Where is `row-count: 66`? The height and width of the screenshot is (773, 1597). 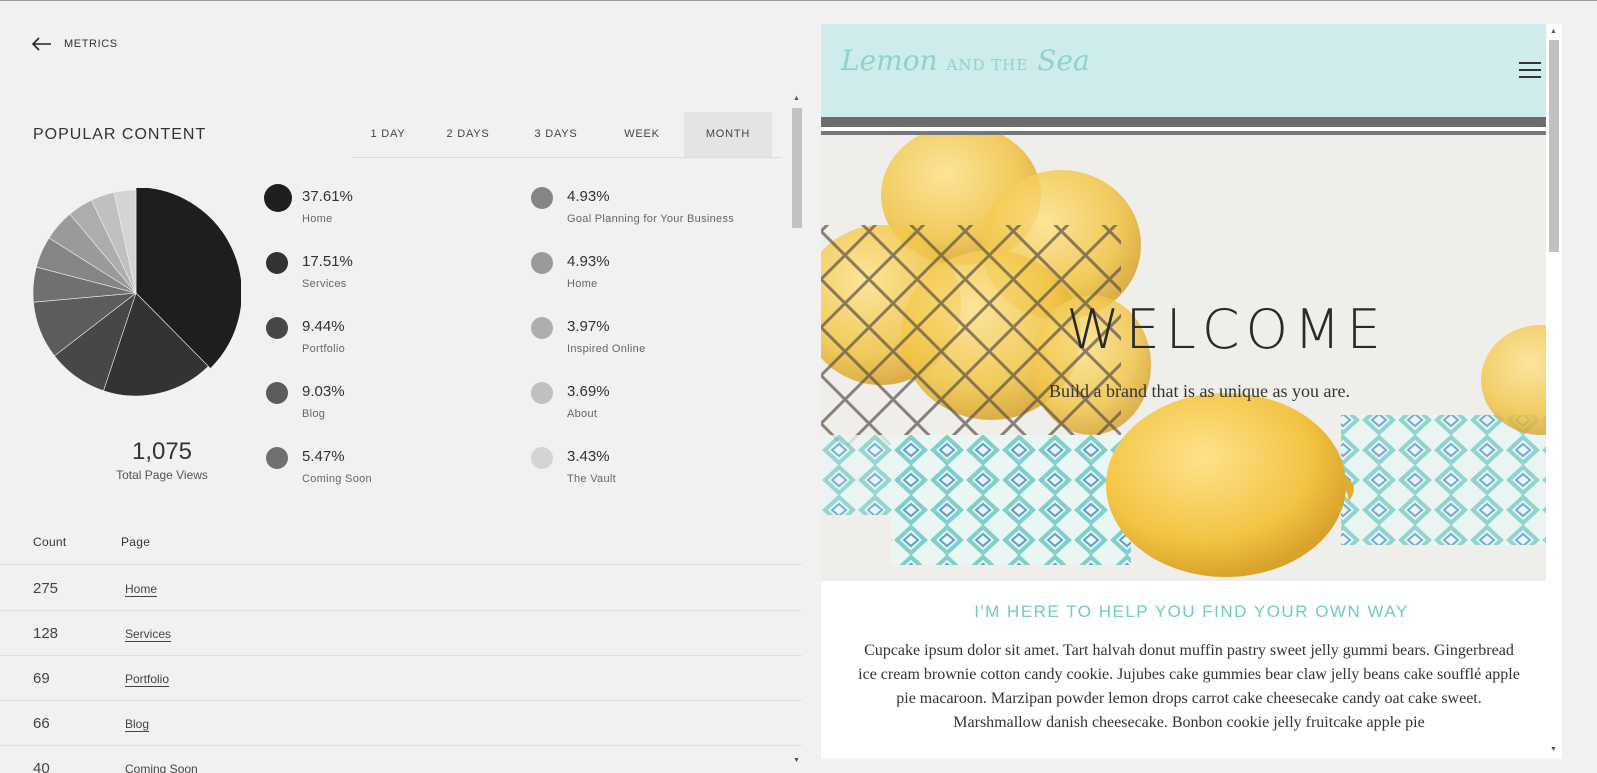
row-count: 66 is located at coordinates (41, 723).